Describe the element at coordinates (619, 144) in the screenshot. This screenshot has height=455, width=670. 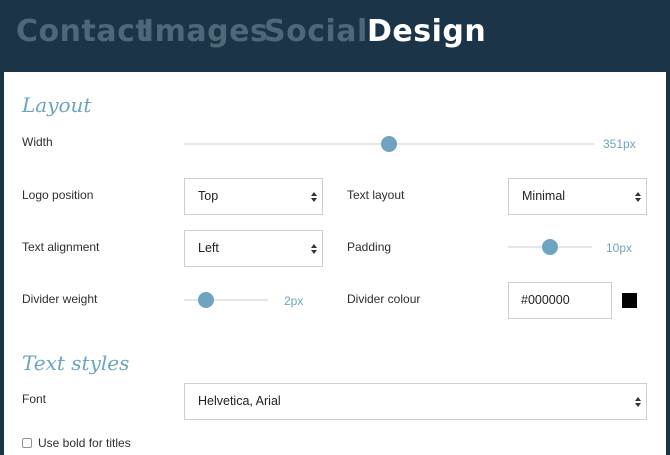
I see `width-value: 351px` at that location.